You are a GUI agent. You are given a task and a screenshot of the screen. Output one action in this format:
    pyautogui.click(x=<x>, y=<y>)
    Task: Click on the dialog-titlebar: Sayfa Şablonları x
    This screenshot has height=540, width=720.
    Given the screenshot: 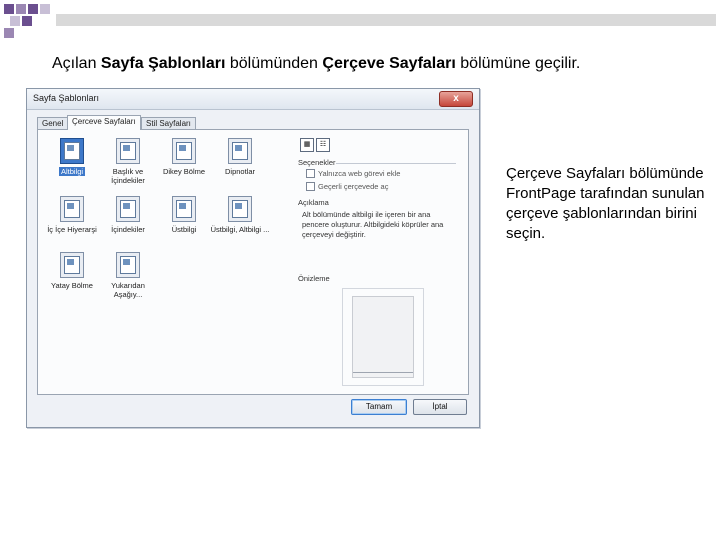 What is the action you would take?
    pyautogui.click(x=253, y=99)
    